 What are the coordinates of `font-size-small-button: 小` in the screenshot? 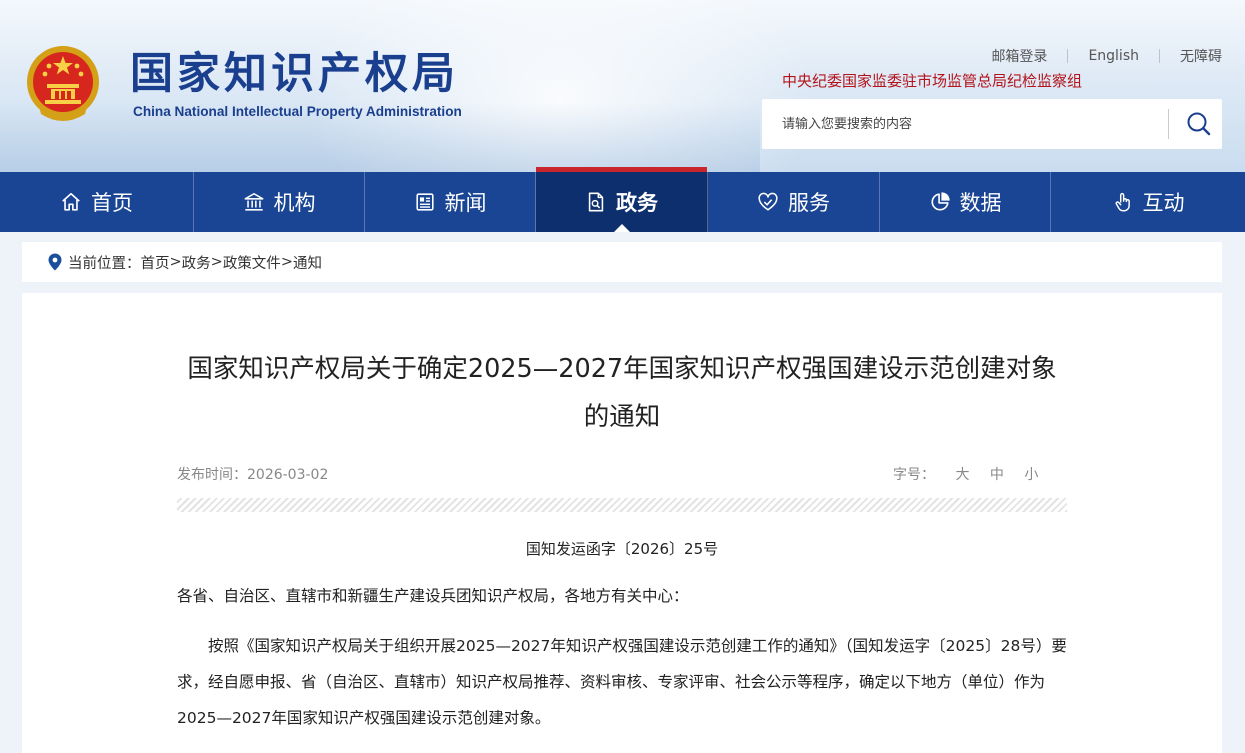 It's located at (1031, 475).